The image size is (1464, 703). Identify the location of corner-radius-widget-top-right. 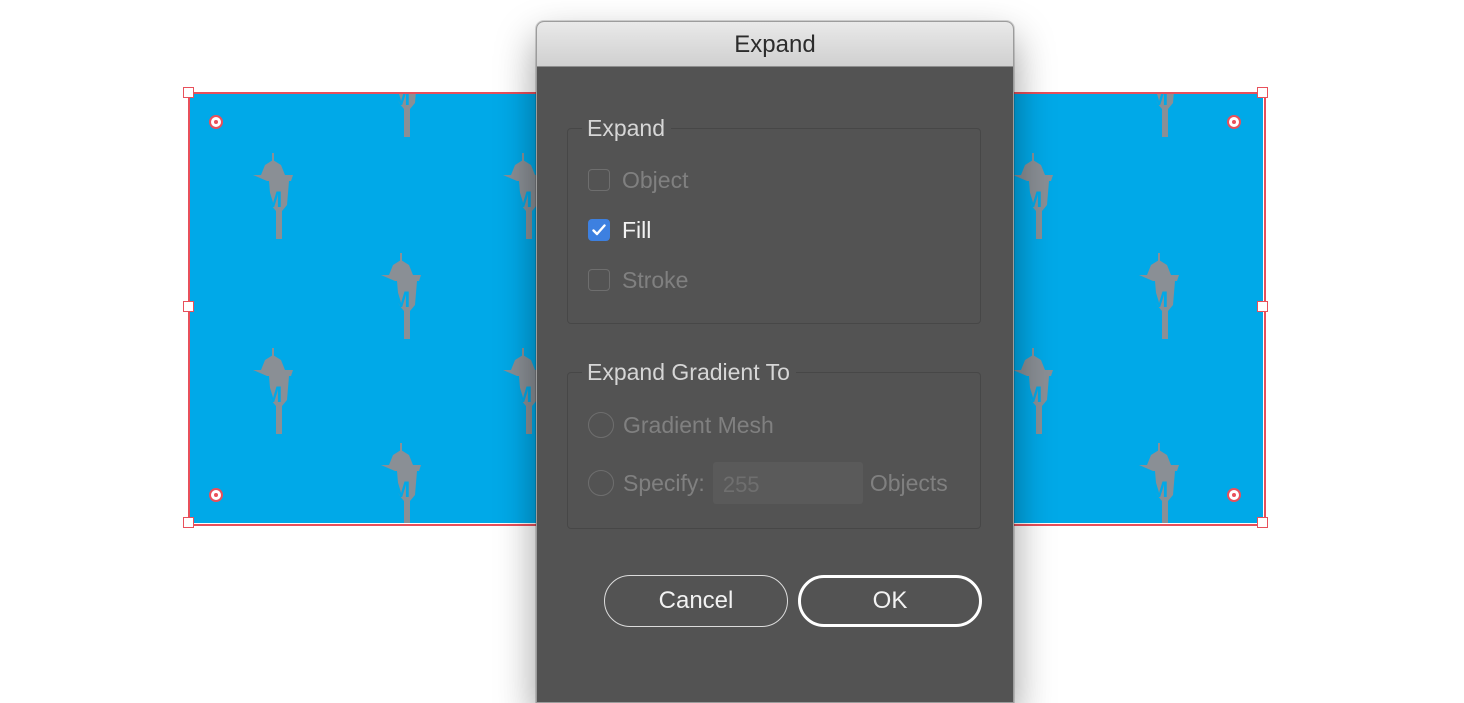
(1234, 122).